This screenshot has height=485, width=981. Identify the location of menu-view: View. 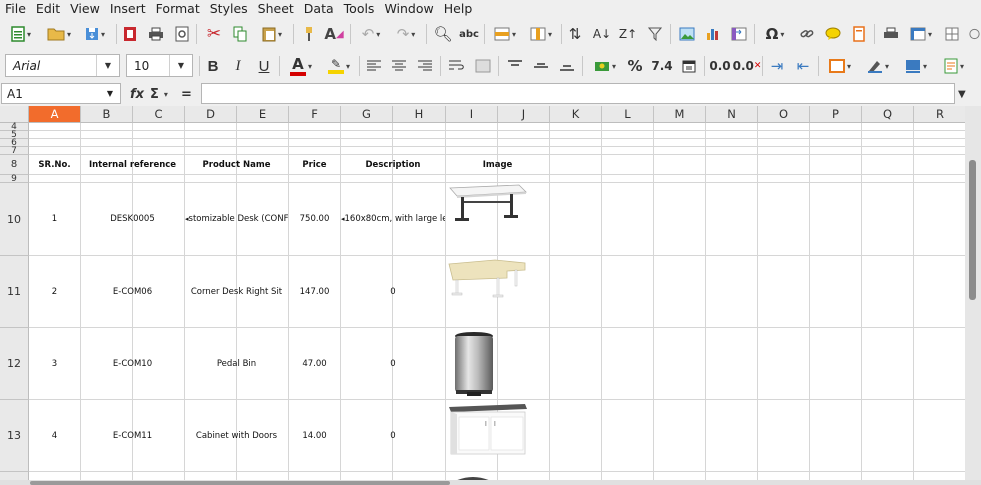
(85, 9).